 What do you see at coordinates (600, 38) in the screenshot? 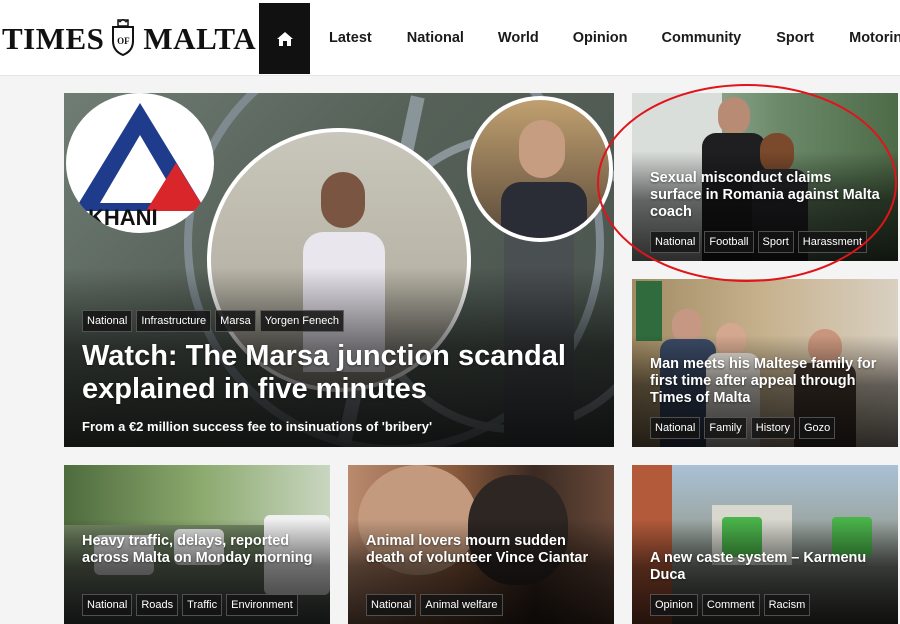
I see `nav-opinion: Opinion` at bounding box center [600, 38].